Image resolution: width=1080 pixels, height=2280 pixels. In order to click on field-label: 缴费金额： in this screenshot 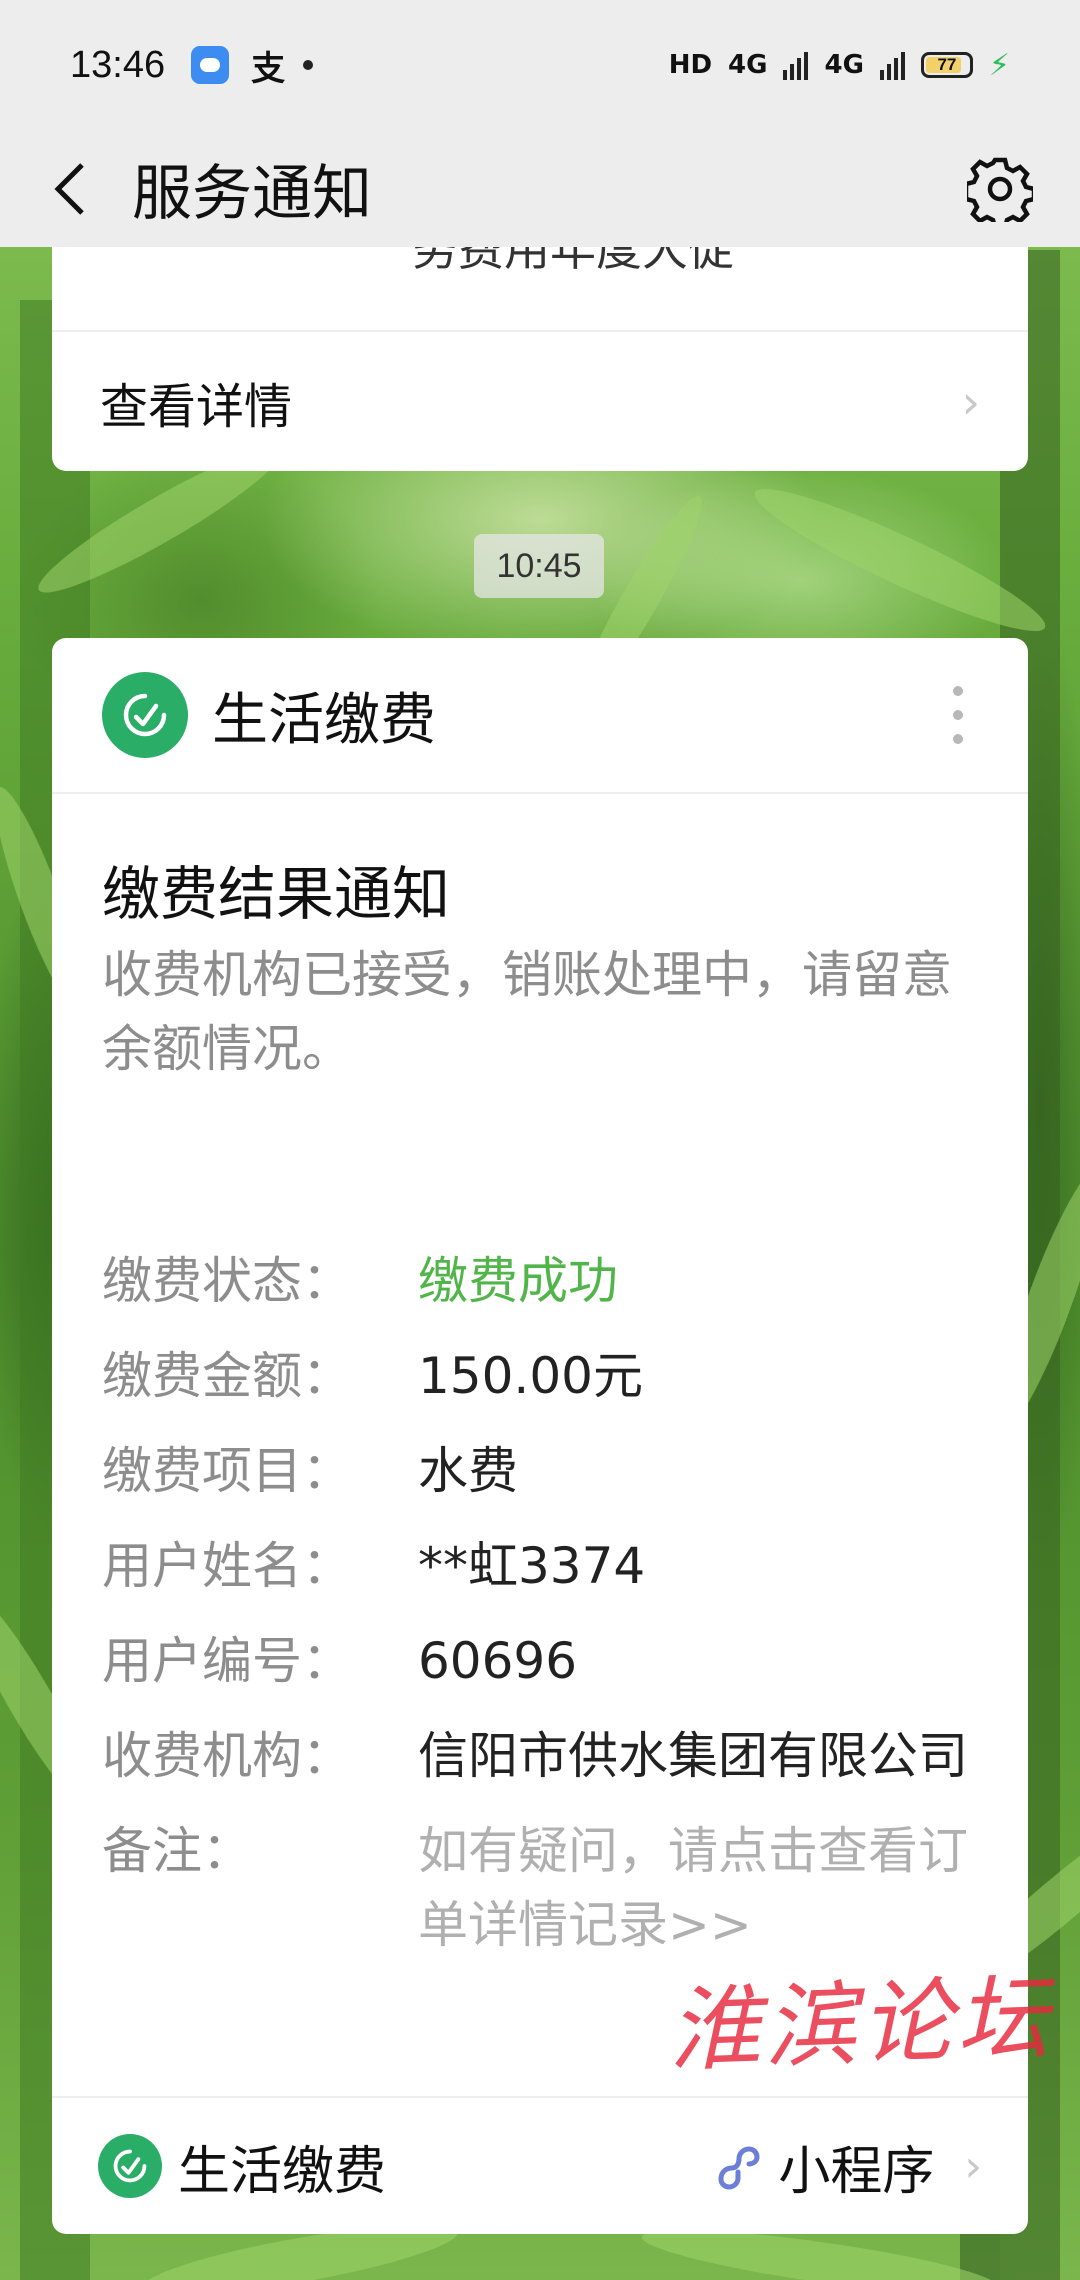, I will do `click(227, 1376)`.